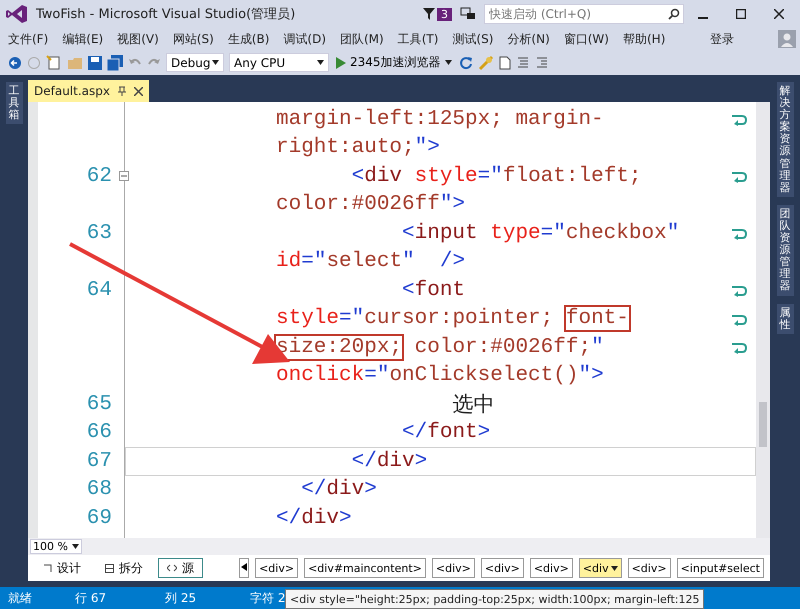  I want to click on side-panel-tab: 属性, so click(785, 319).